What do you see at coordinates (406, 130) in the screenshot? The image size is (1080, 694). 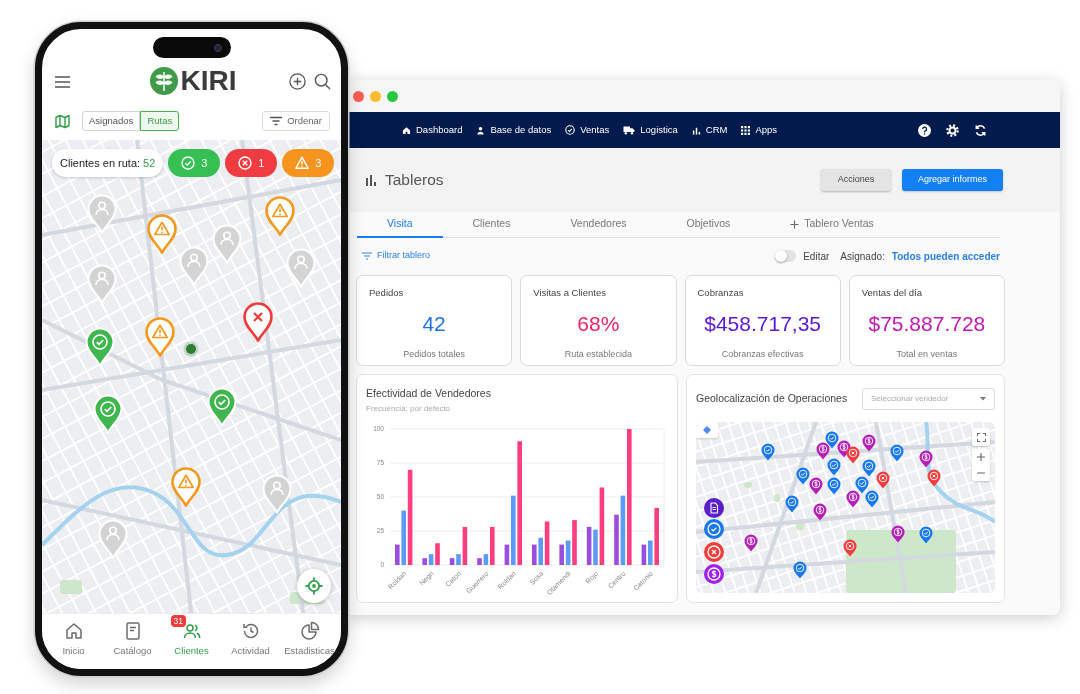 I see `home-icon` at bounding box center [406, 130].